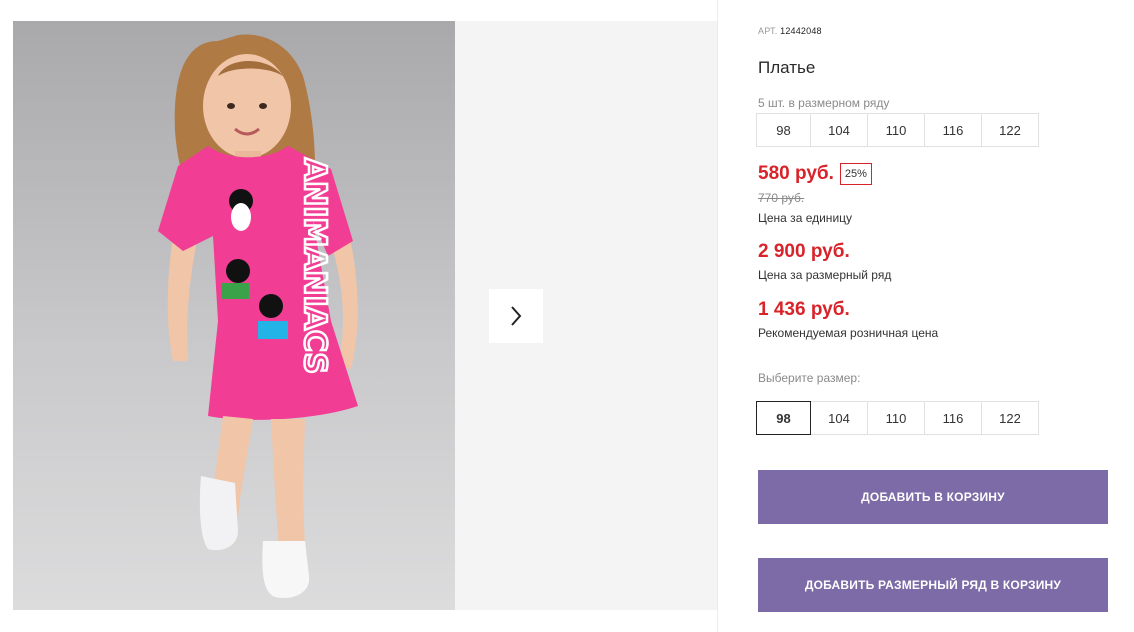  I want to click on old-price: 770 руб., so click(781, 198).